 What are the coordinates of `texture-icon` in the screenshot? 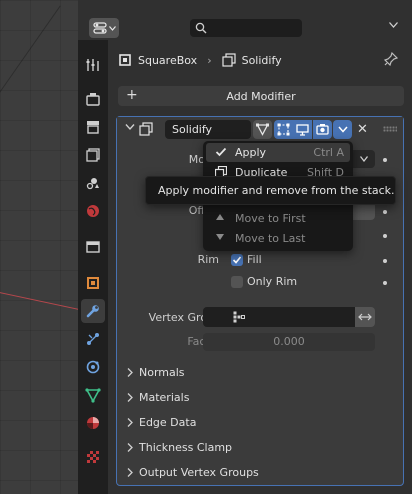 It's located at (93, 457).